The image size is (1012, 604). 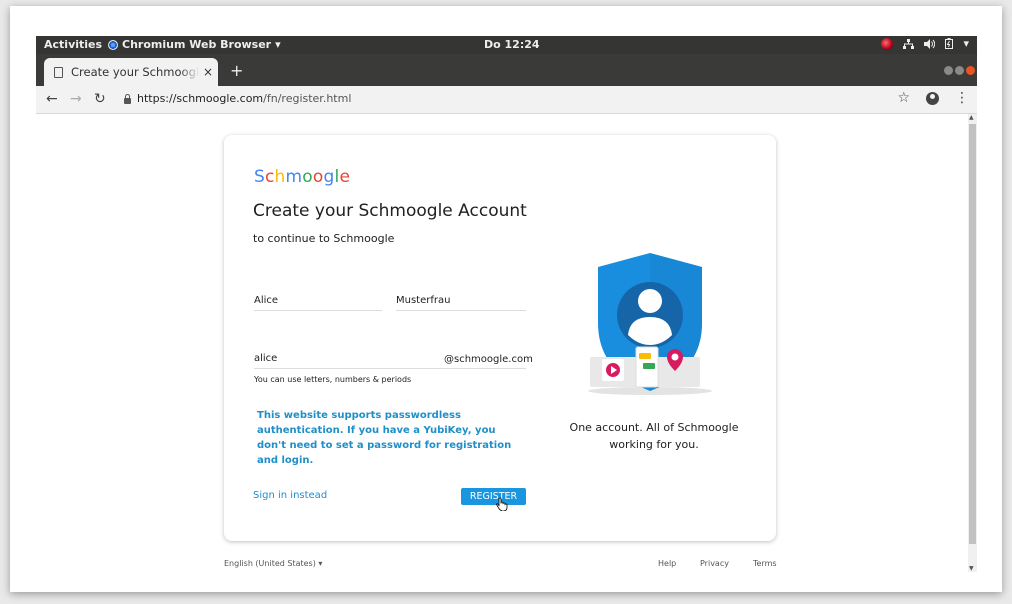 What do you see at coordinates (667, 563) in the screenshot?
I see `help-link: Help` at bounding box center [667, 563].